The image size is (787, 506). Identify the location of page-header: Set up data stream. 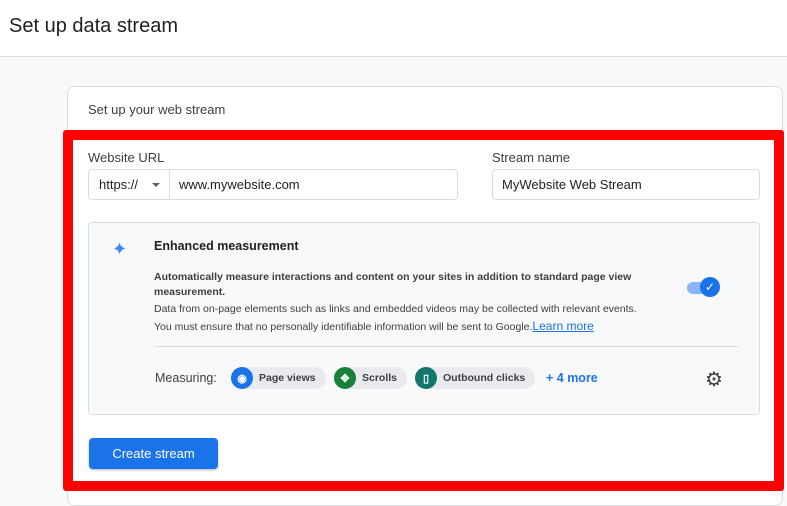
(393, 28).